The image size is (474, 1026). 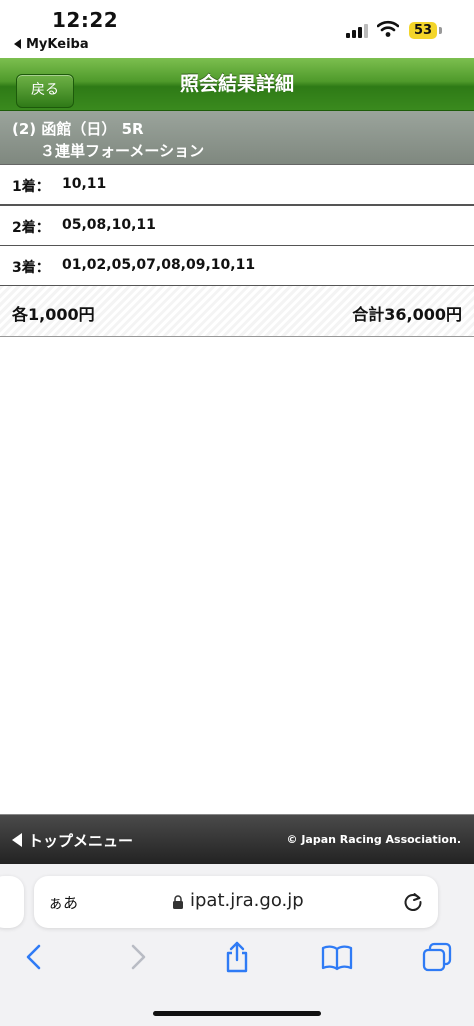 I want to click on row-label: 2着：, so click(x=31, y=228).